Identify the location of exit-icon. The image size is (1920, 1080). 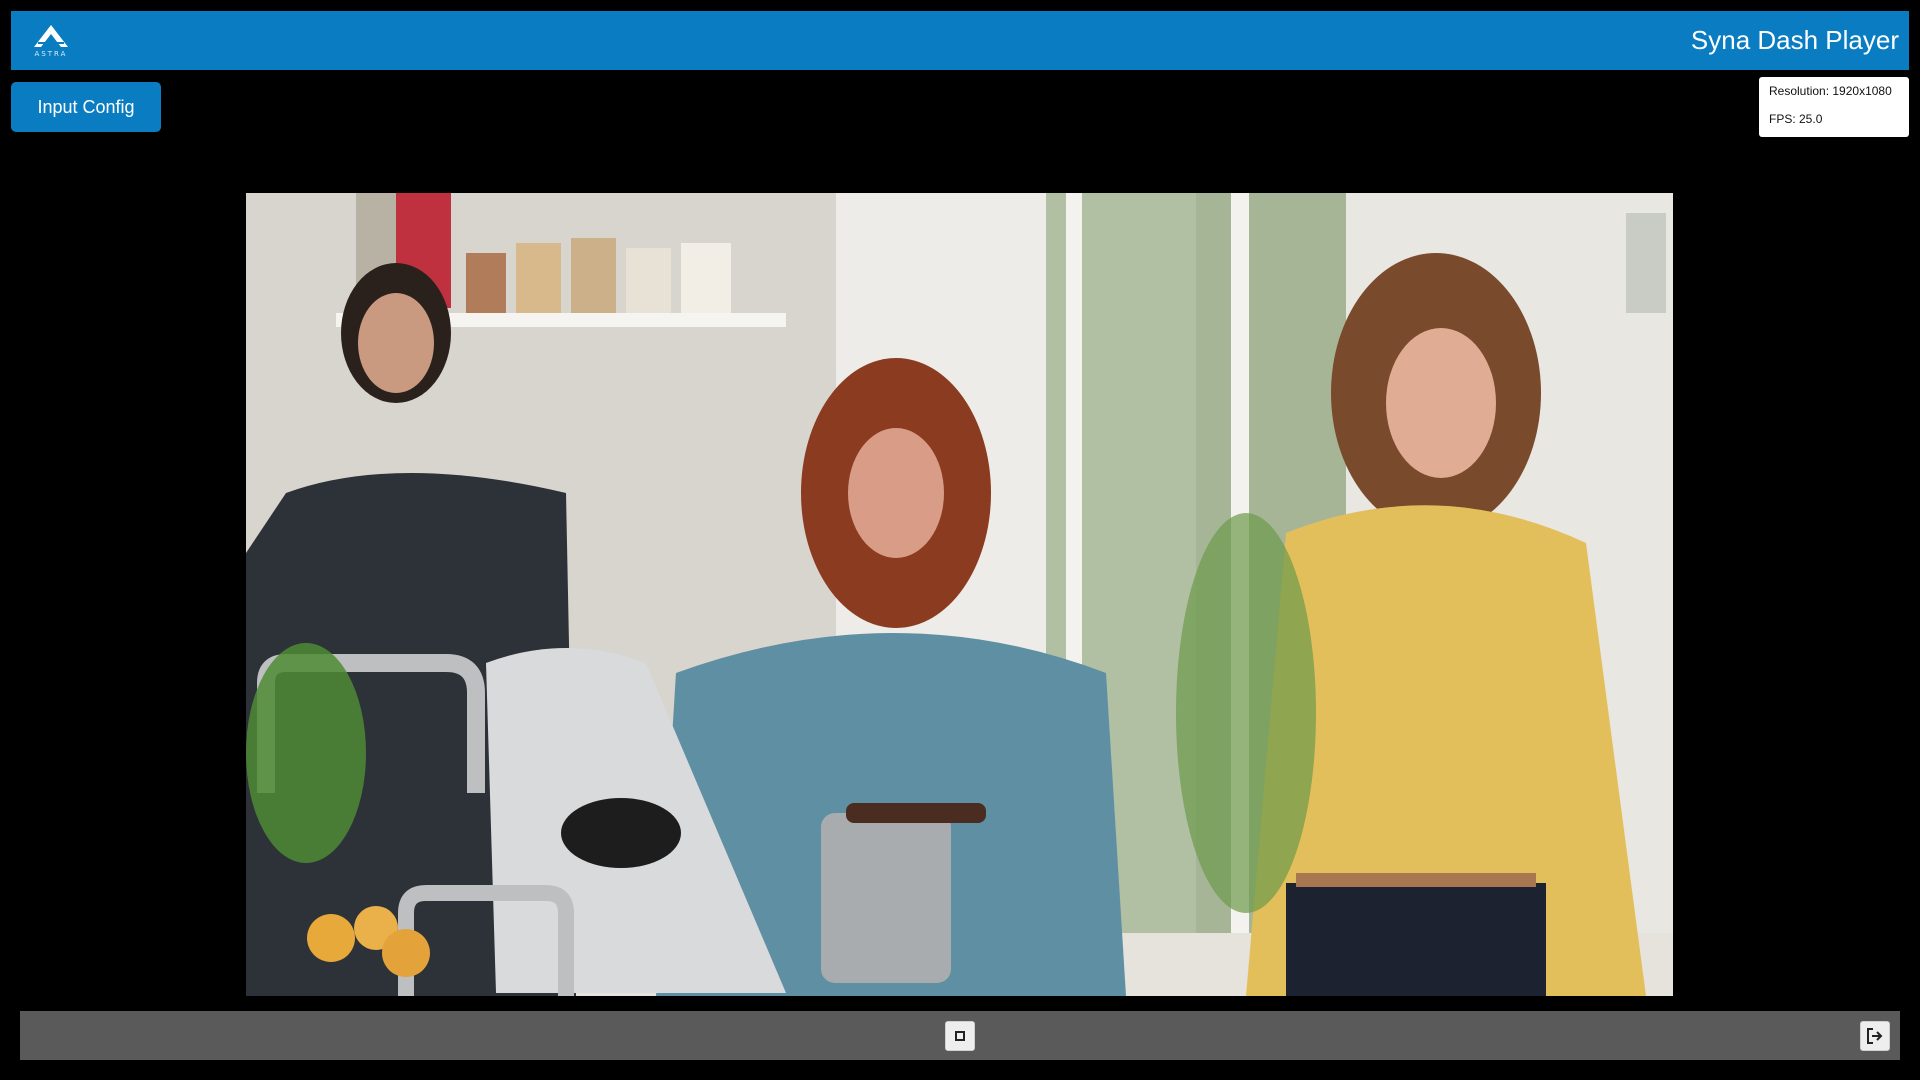
(1875, 1036).